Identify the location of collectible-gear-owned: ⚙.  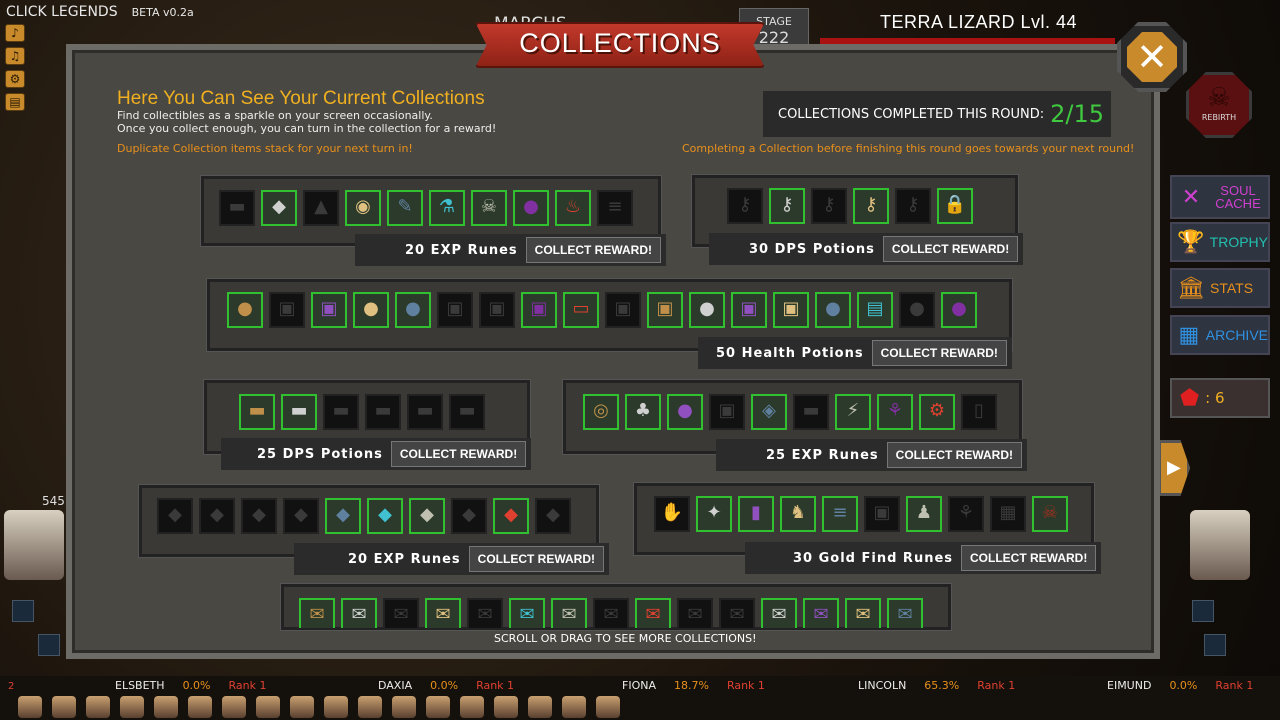
(937, 412).